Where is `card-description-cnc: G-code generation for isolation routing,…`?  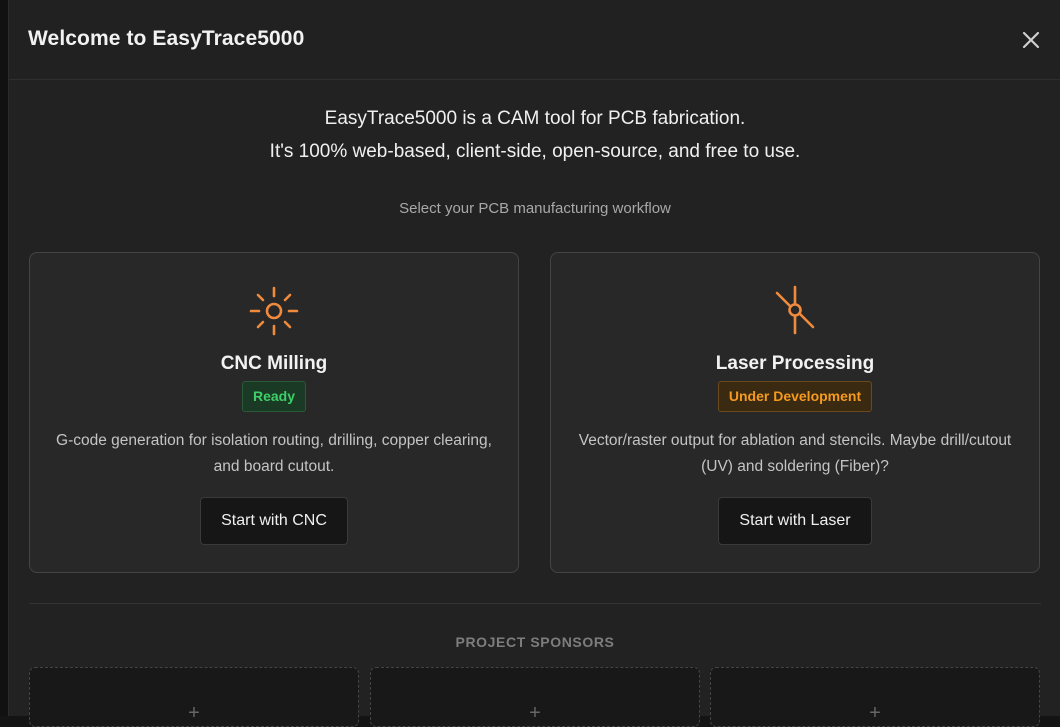 card-description-cnc: G-code generation for isolation routing,… is located at coordinates (274, 453).